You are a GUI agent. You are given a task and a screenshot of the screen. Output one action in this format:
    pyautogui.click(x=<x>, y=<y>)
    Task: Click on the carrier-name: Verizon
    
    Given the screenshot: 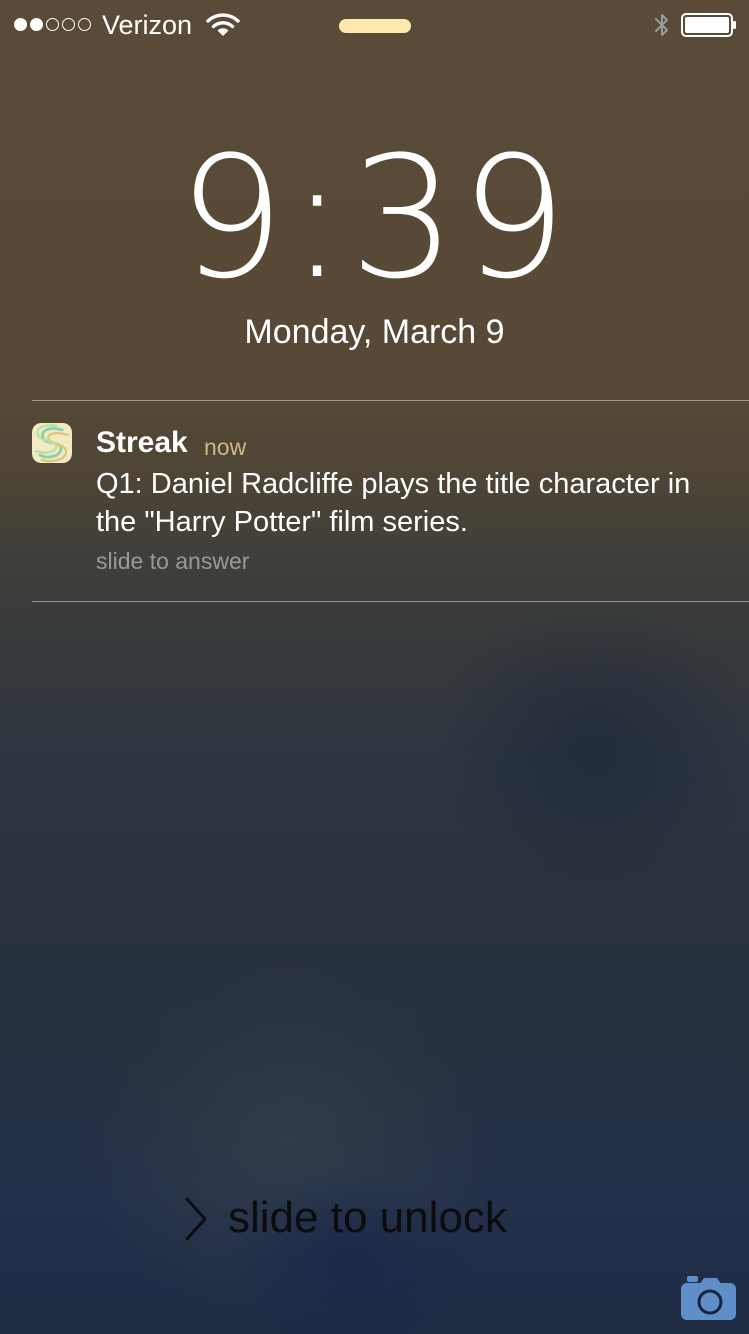 What is the action you would take?
    pyautogui.click(x=147, y=25)
    